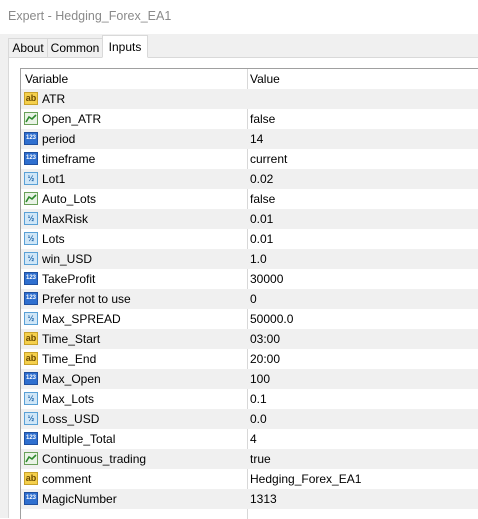 The height and width of the screenshot is (519, 478). I want to click on variable-name: Lot1, so click(54, 179).